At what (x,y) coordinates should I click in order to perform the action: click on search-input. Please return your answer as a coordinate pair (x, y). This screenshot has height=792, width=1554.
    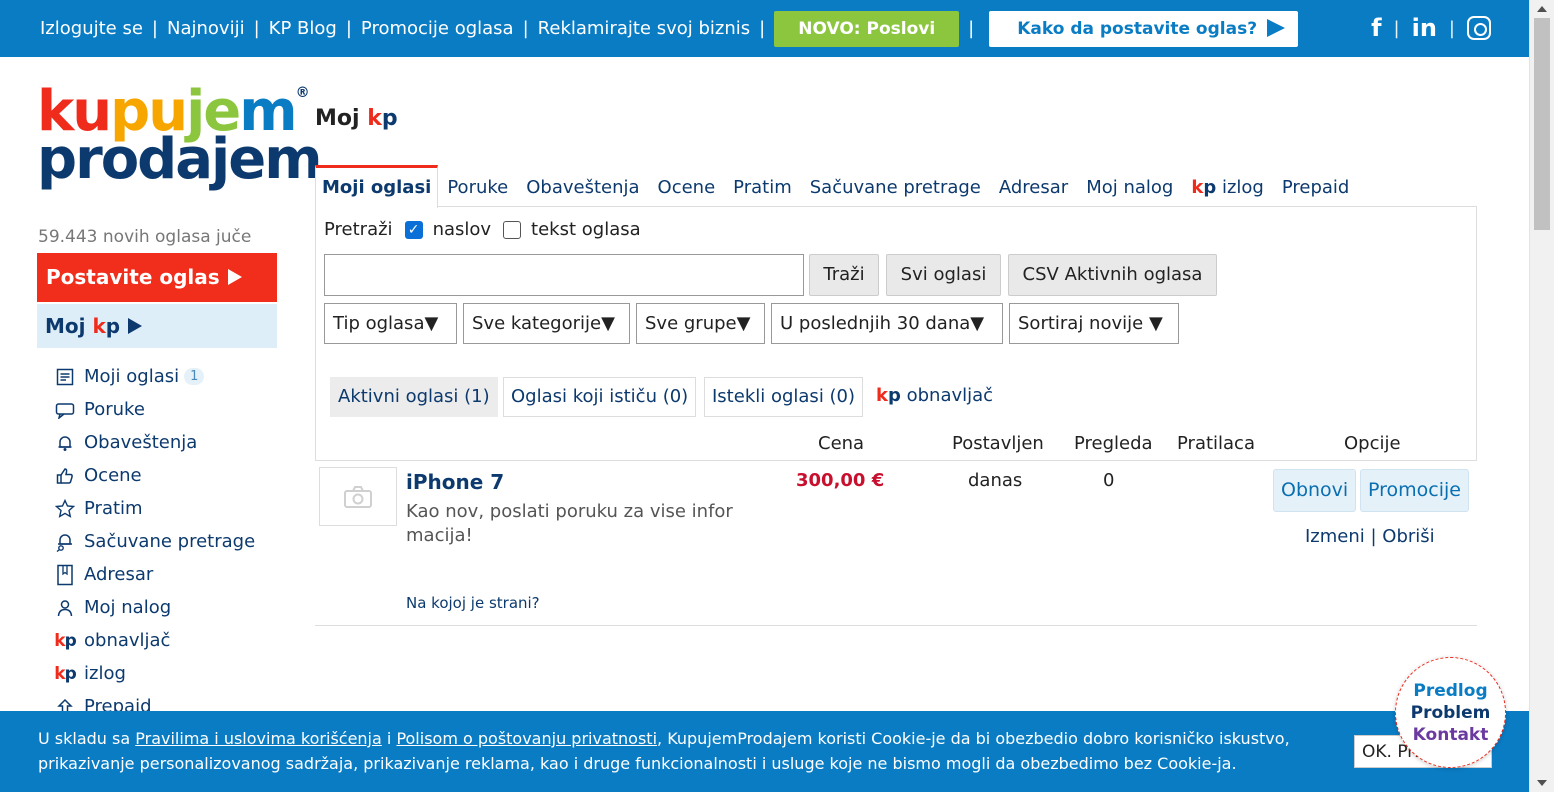
    Looking at the image, I should click on (564, 275).